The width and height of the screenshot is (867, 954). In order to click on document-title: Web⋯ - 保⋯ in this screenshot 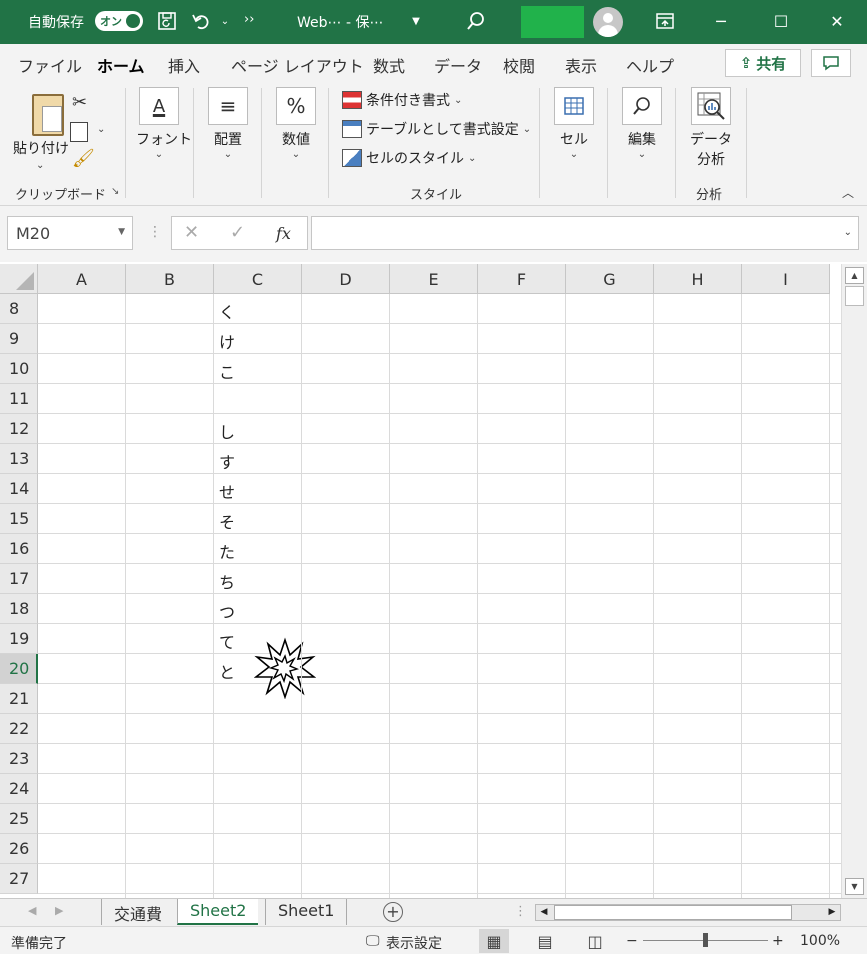, I will do `click(340, 22)`.